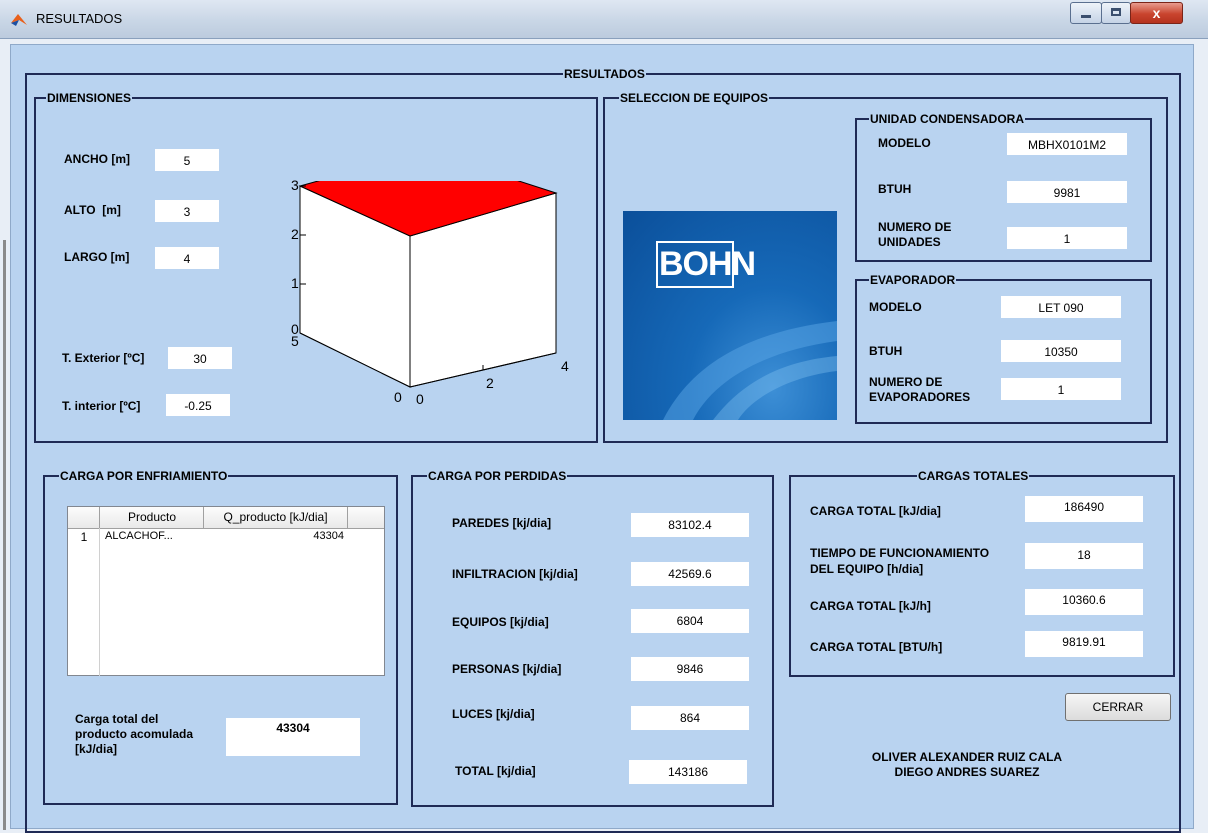 The width and height of the screenshot is (1208, 833). What do you see at coordinates (497, 476) in the screenshot?
I see `perdidas-title: CARGA POR PERDIDAS` at bounding box center [497, 476].